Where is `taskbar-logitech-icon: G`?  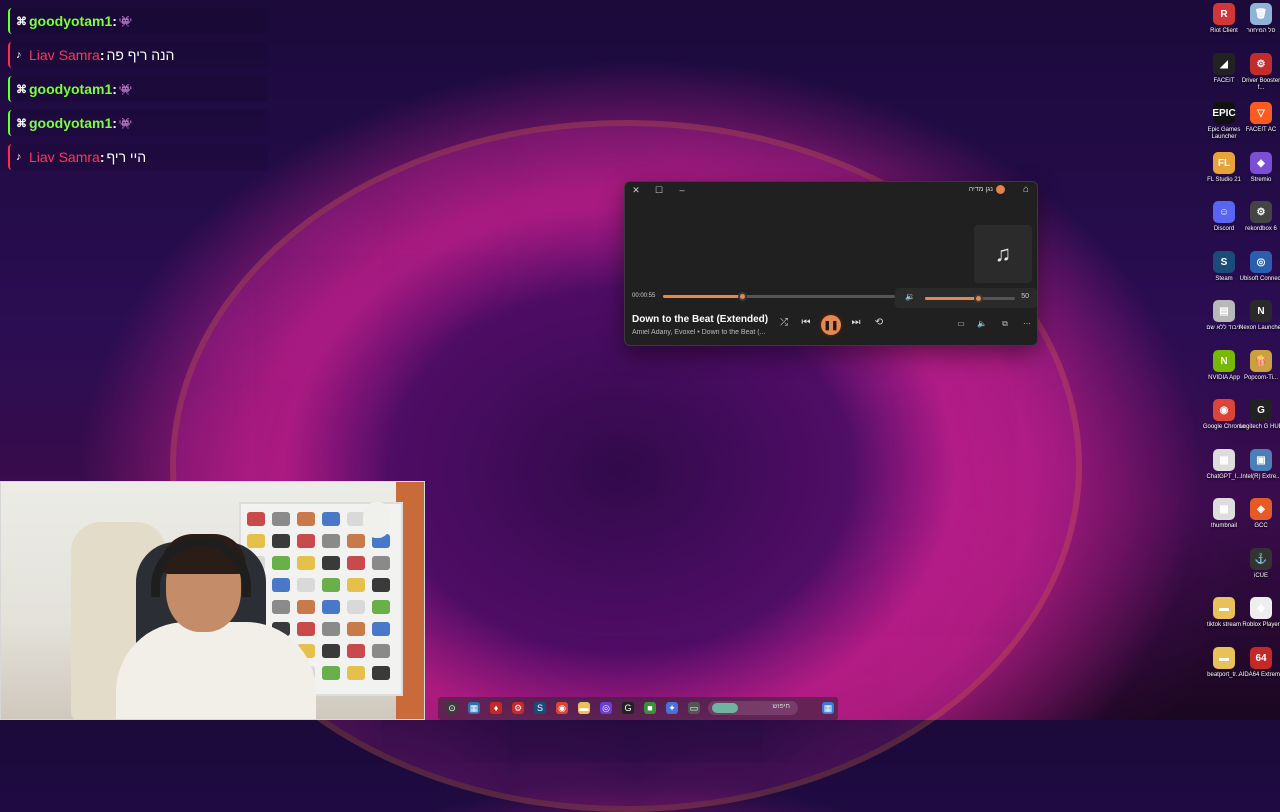 taskbar-logitech-icon: G is located at coordinates (628, 708).